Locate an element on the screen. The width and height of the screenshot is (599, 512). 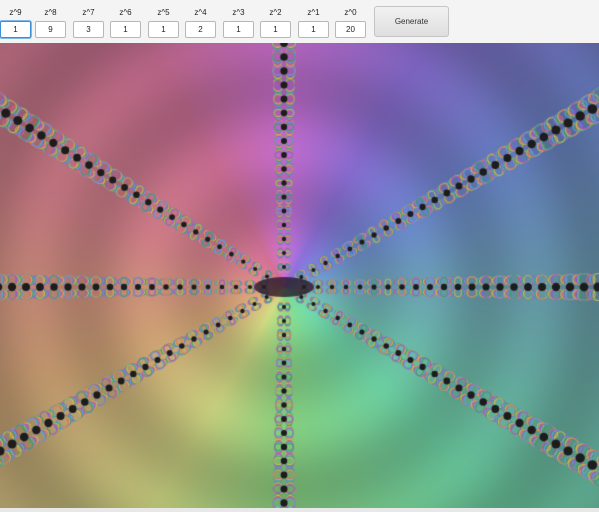
coefficient-input-z8 is located at coordinates (50, 29).